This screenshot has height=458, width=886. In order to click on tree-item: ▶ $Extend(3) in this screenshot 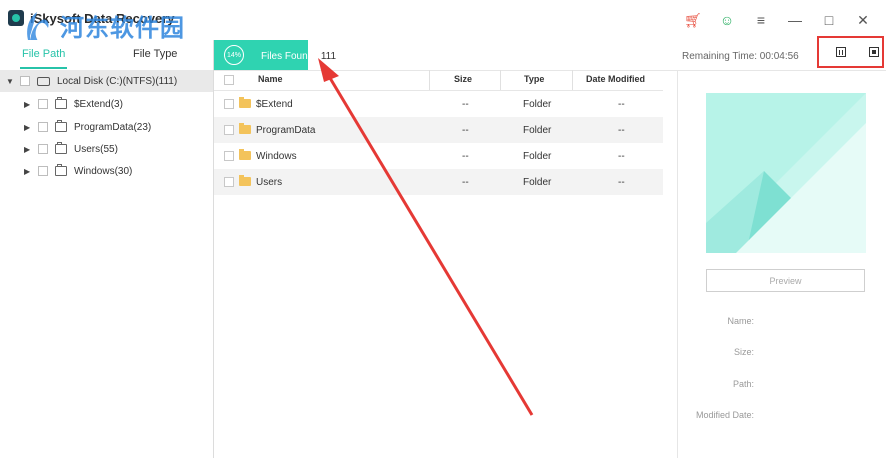, I will do `click(73, 104)`.